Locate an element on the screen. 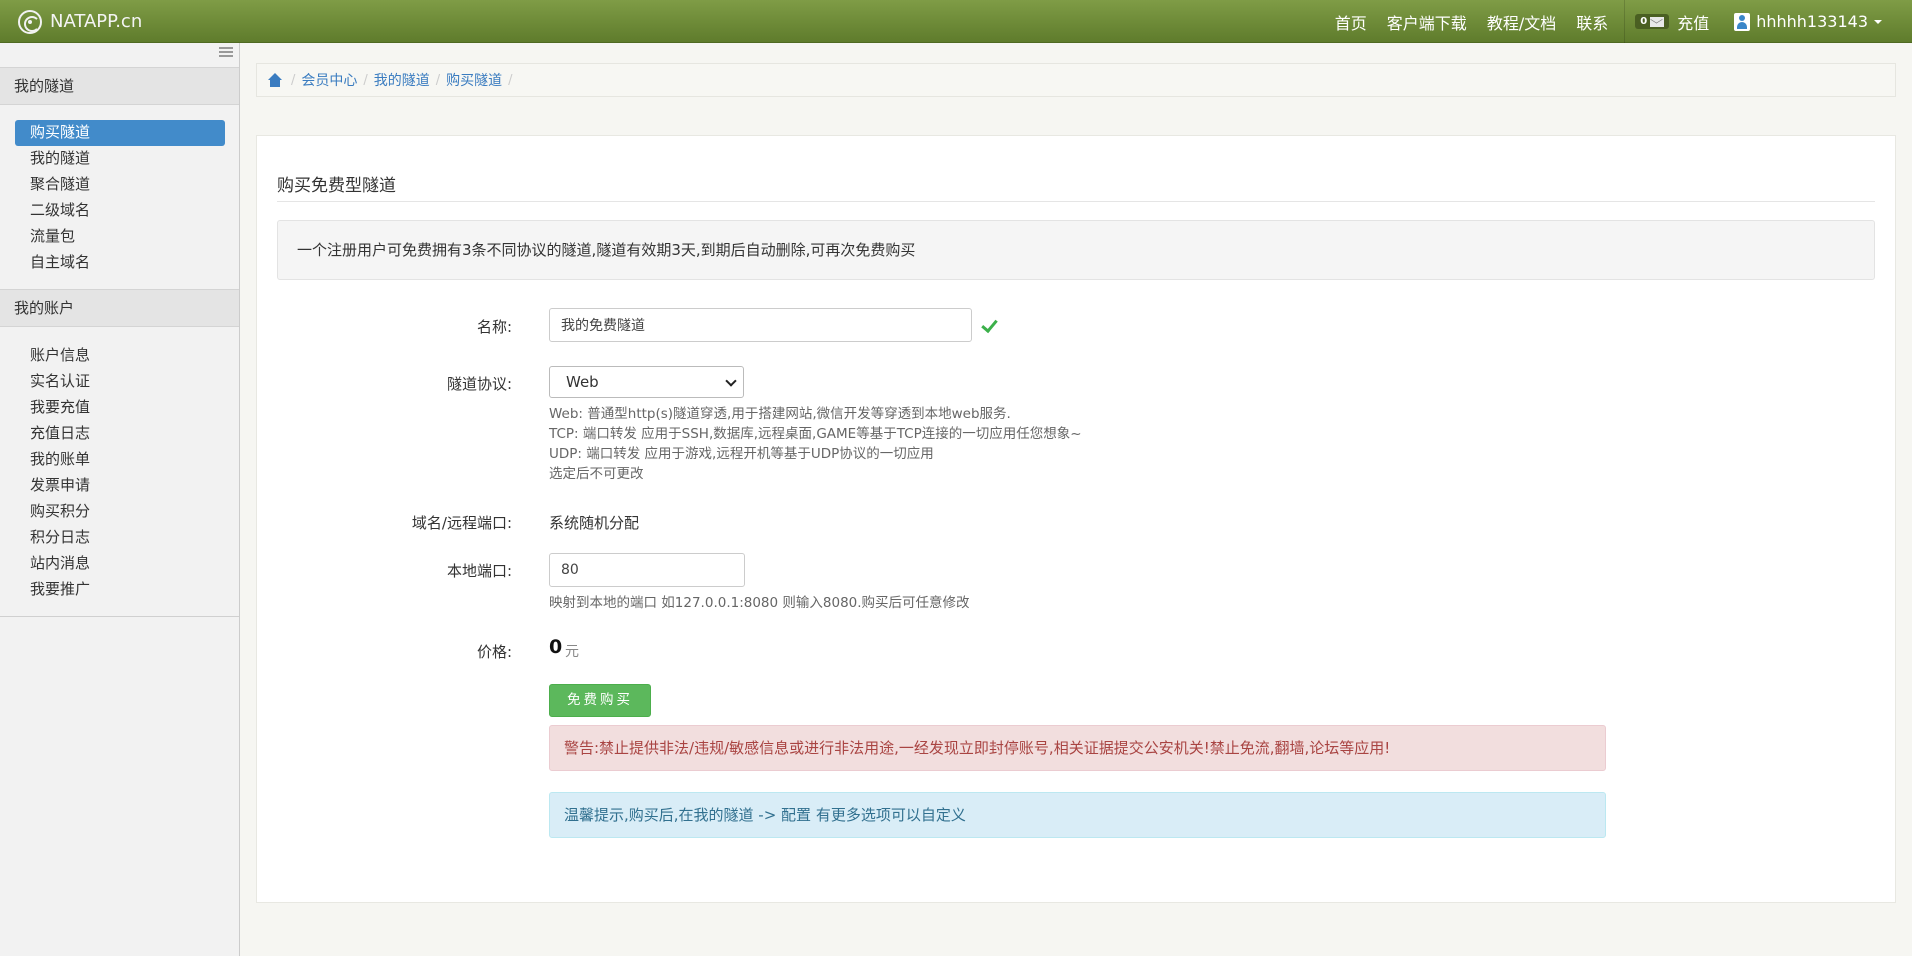 The width and height of the screenshot is (1912, 956). sidebar-item-recharge-log: 充值日志 is located at coordinates (120, 434).